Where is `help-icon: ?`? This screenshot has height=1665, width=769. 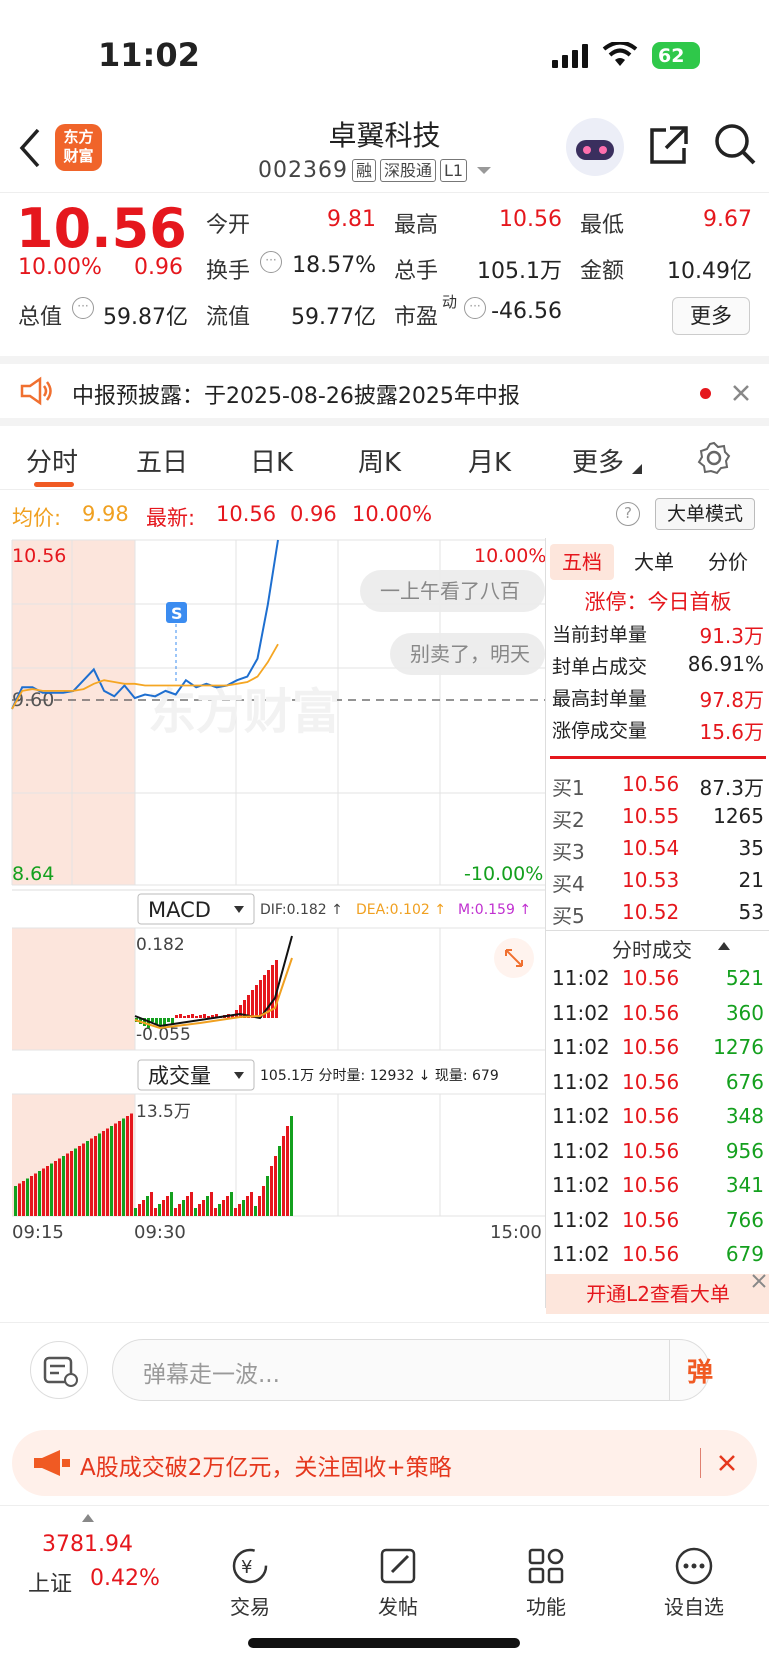 help-icon: ? is located at coordinates (628, 514).